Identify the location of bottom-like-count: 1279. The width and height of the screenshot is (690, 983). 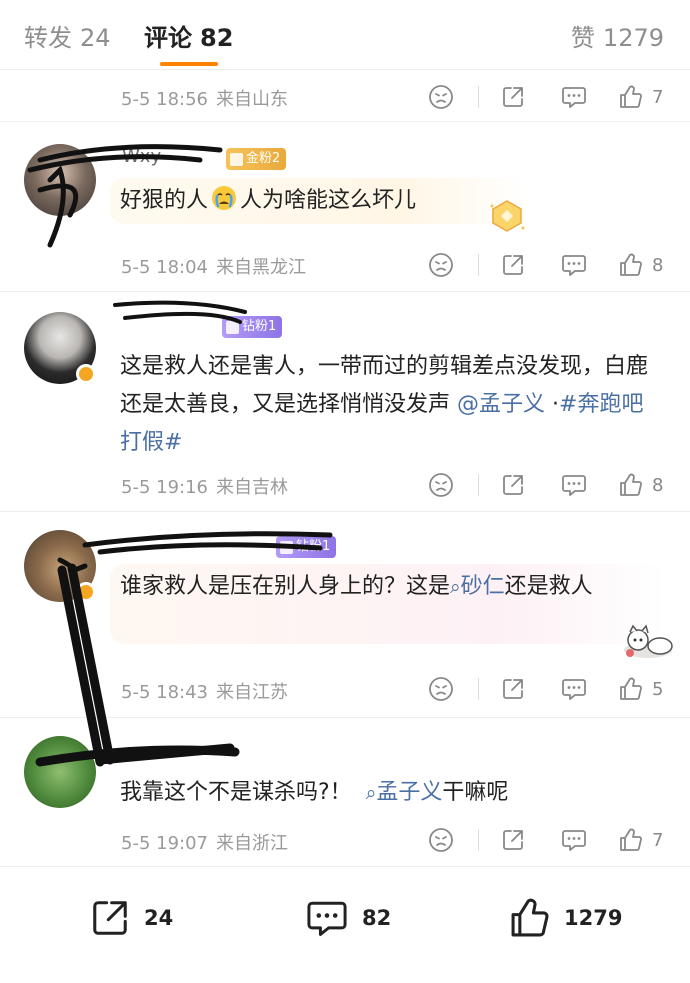
(593, 918).